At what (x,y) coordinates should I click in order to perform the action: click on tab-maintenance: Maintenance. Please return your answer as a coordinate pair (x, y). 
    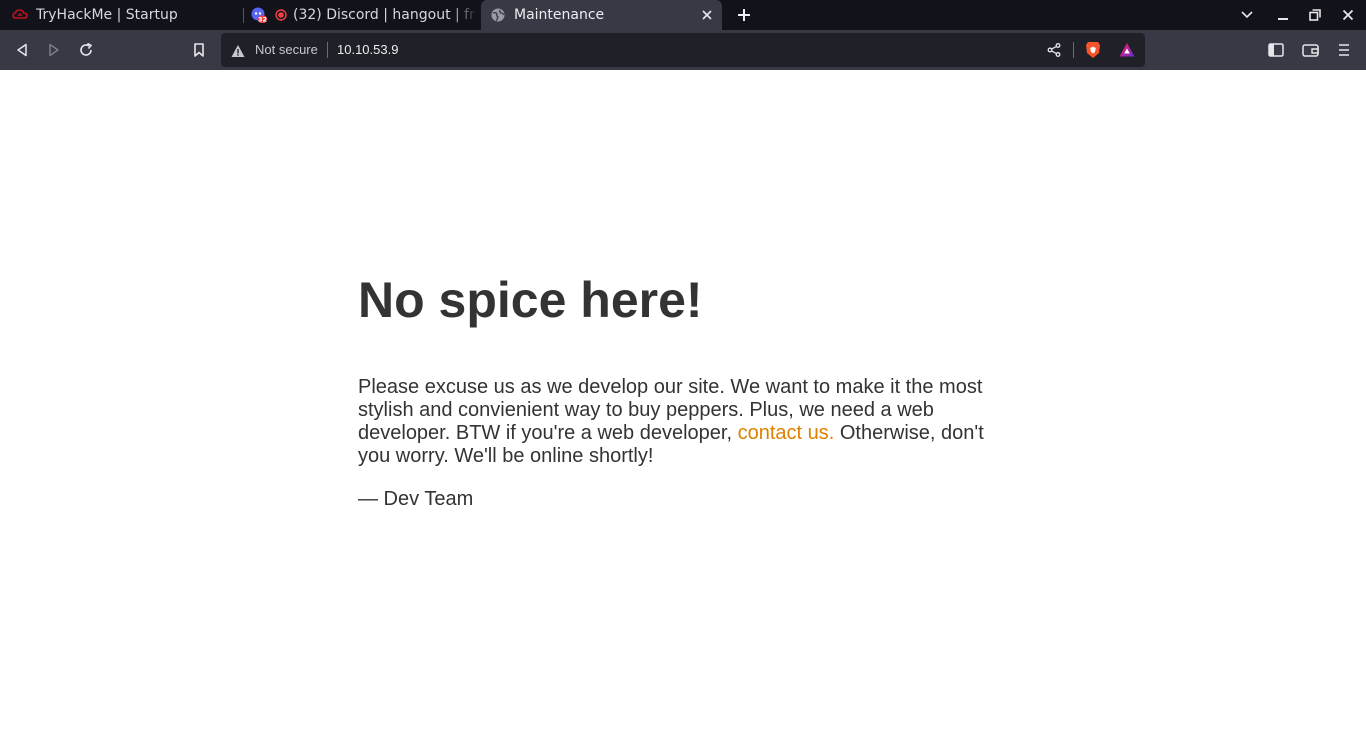
    Looking at the image, I should click on (601, 15).